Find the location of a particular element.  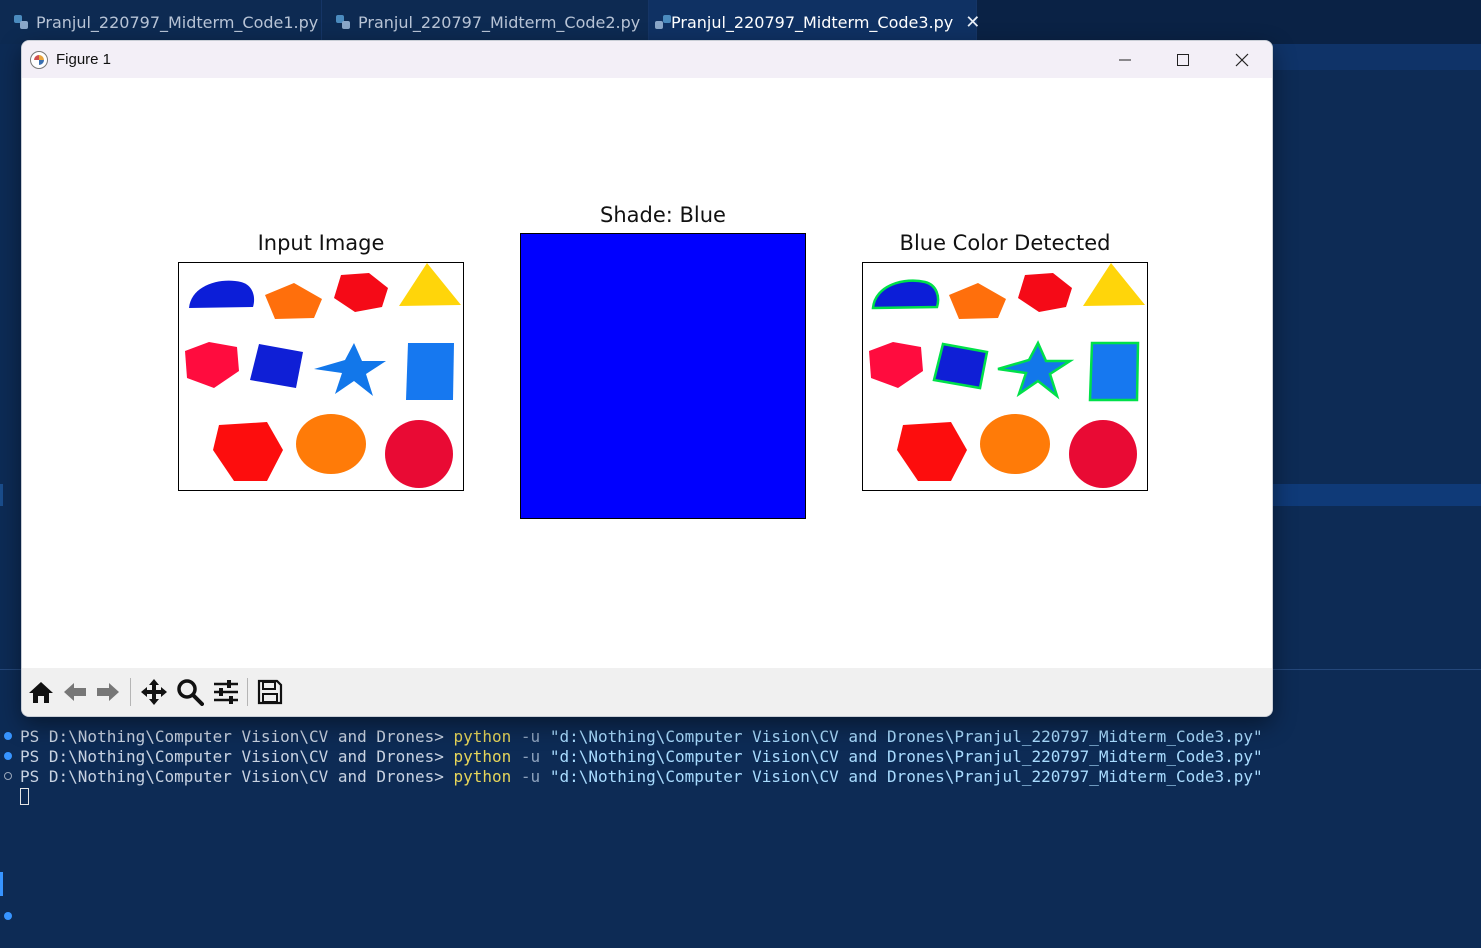

tab-label: Pranjul_220797_Midterm_Code2.py is located at coordinates (499, 22).